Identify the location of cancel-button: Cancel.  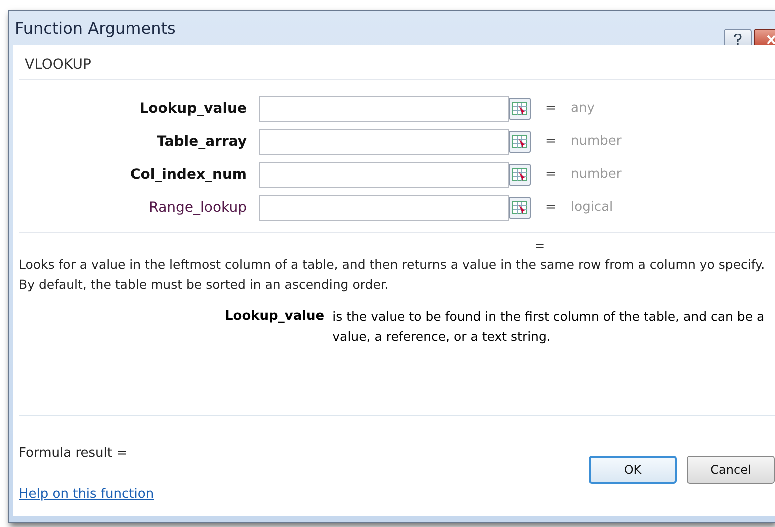
(731, 470).